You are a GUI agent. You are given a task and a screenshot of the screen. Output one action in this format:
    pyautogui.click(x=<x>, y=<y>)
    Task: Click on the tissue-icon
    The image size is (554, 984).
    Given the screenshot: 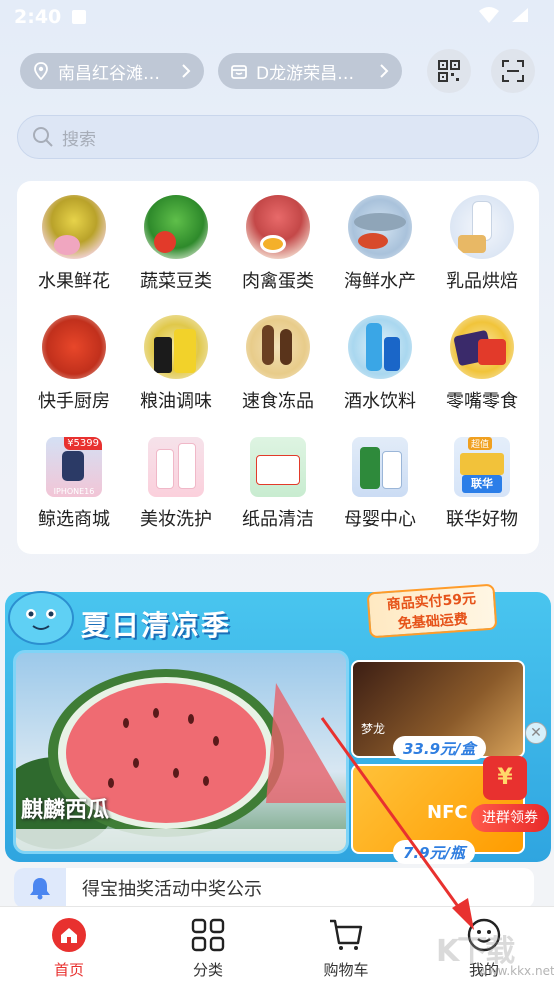 What is the action you would take?
    pyautogui.click(x=278, y=467)
    